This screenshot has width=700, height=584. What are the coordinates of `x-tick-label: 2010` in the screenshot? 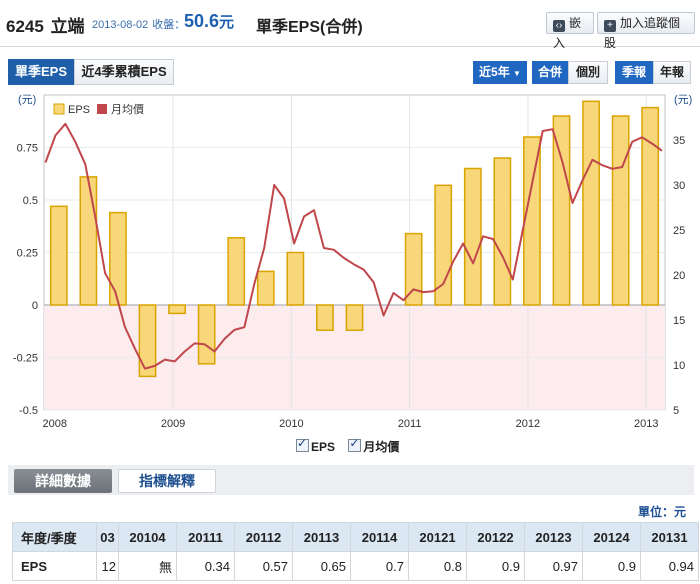 It's located at (291, 424).